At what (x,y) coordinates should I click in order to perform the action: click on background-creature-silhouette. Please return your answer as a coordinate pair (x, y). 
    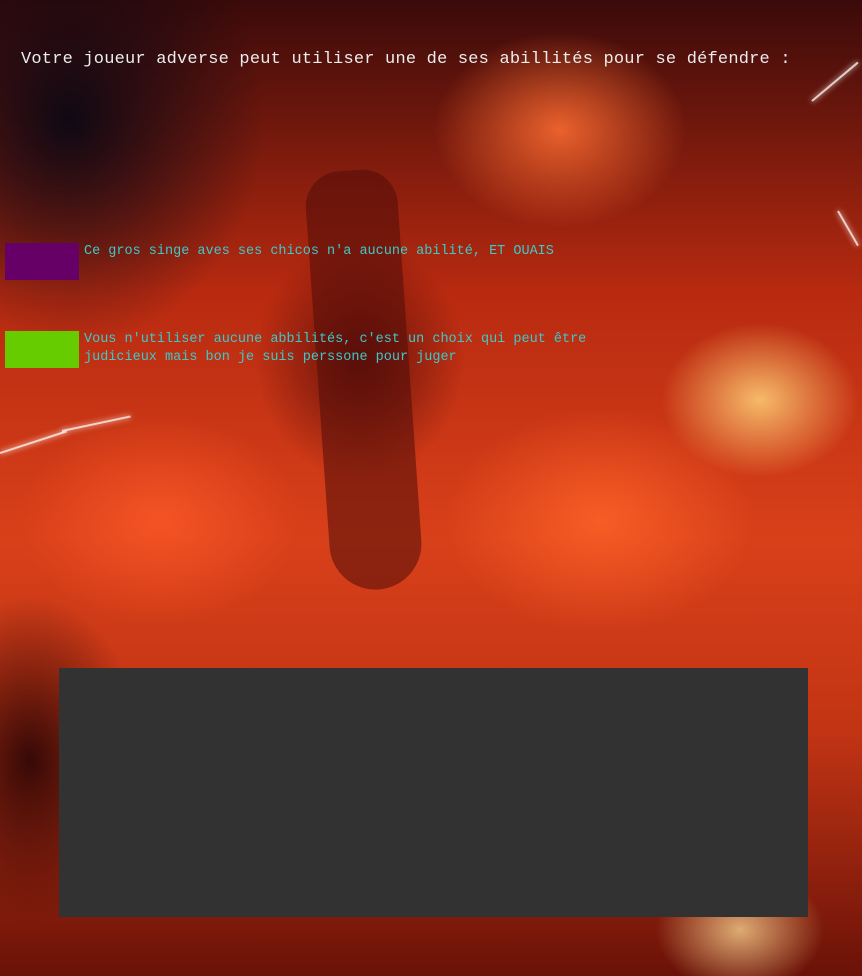
    Looking at the image, I should click on (364, 380).